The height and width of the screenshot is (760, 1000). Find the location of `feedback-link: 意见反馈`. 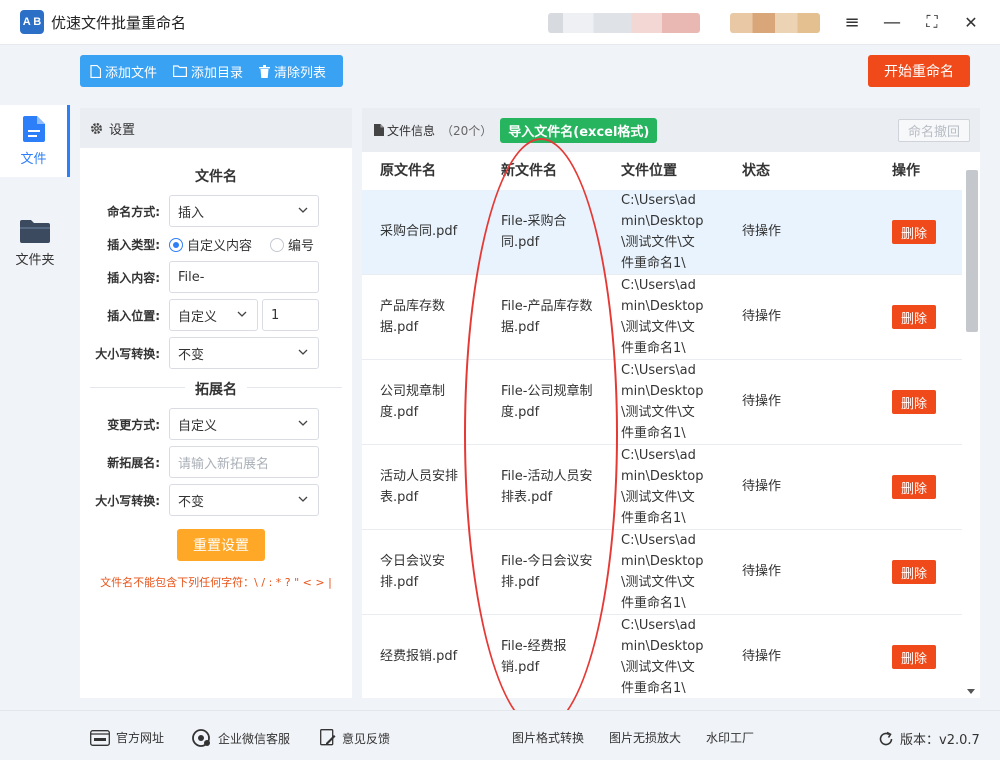

feedback-link: 意见反馈 is located at coordinates (355, 738).